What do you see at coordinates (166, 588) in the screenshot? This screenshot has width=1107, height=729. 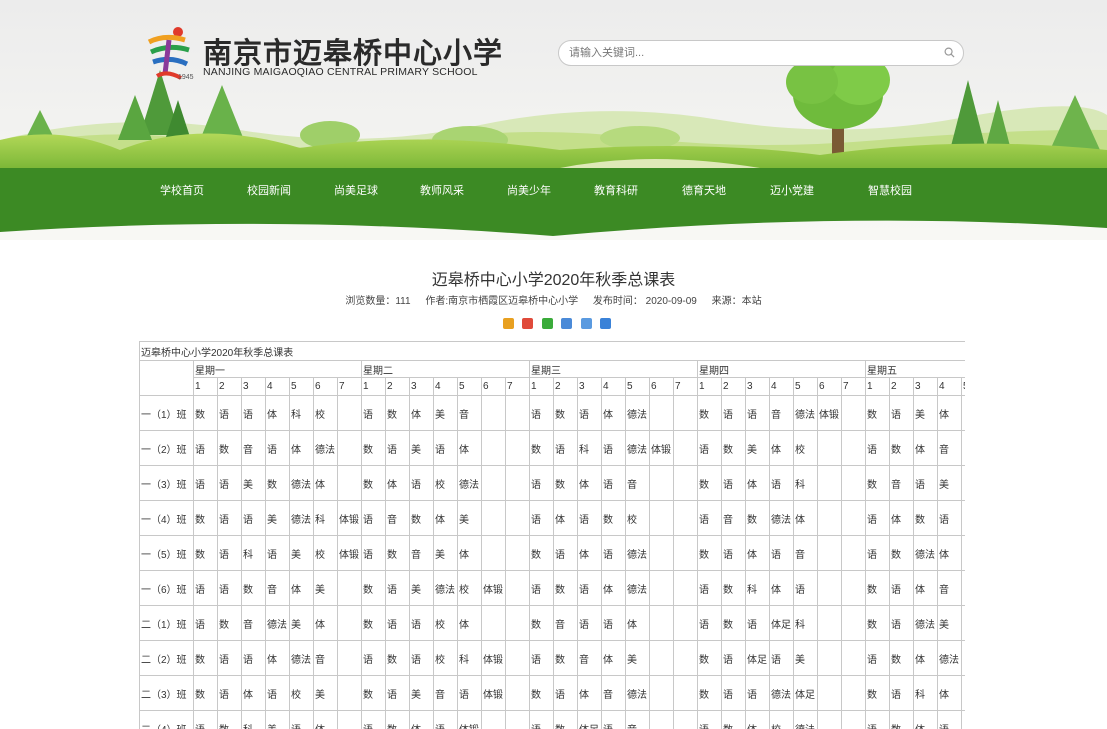 I see `class-name-cell: 一（6）班` at bounding box center [166, 588].